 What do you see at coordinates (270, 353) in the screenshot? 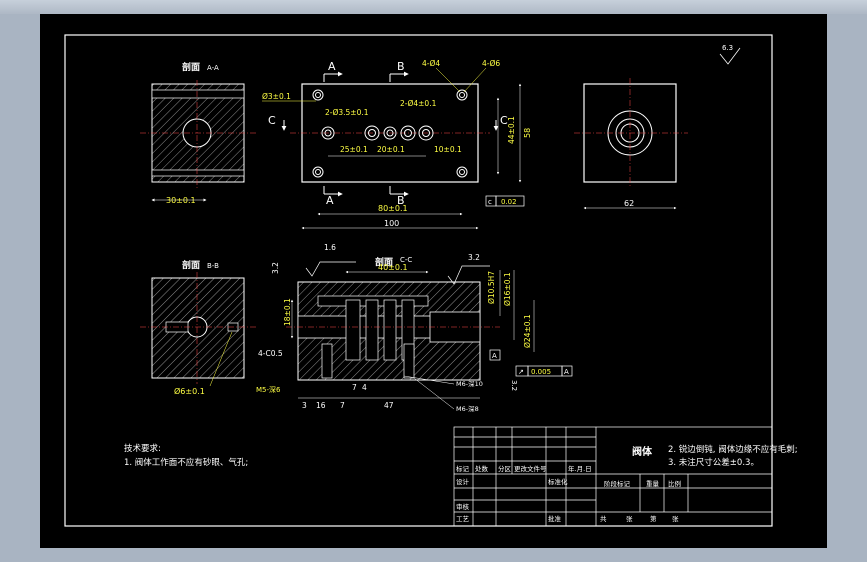
I see `chamfer-label: 4-C0.5` at bounding box center [270, 353].